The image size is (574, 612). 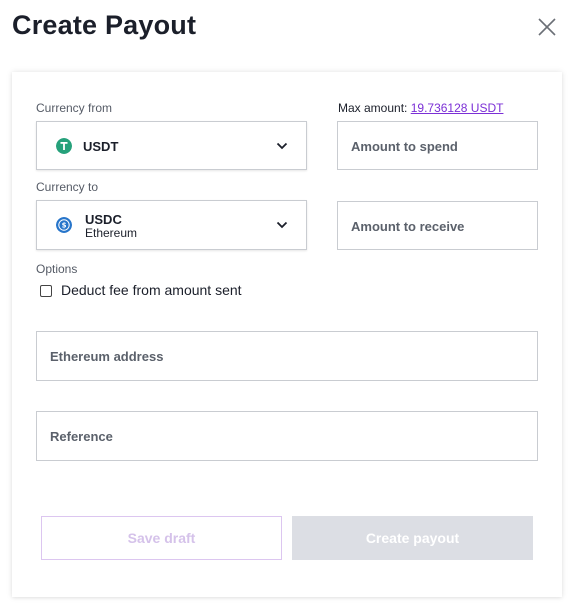 I want to click on amount-to-receive-input: Amount to receive, so click(x=437, y=225).